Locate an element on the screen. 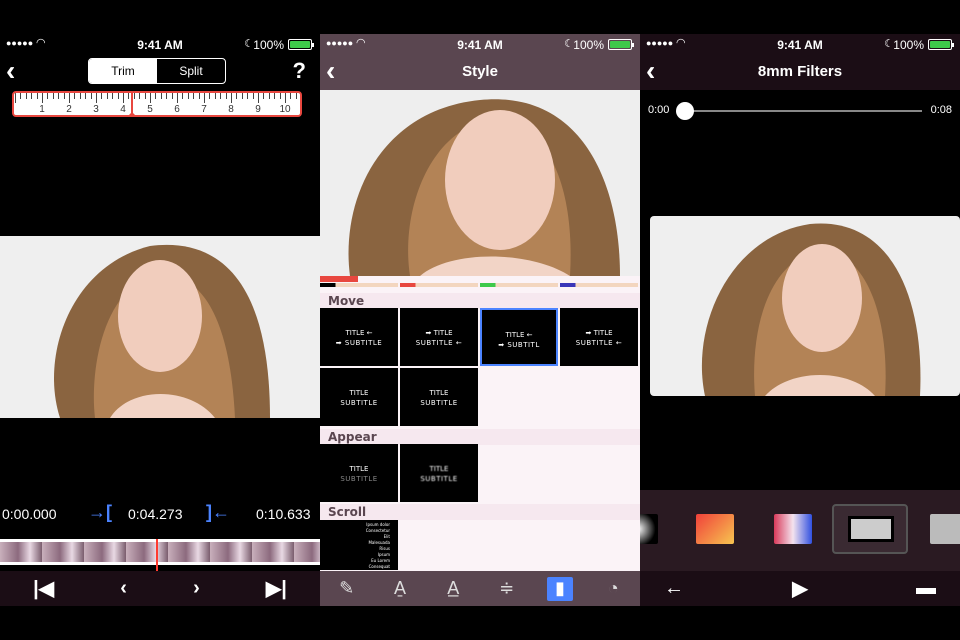  video-preview is located at coordinates (160, 327).